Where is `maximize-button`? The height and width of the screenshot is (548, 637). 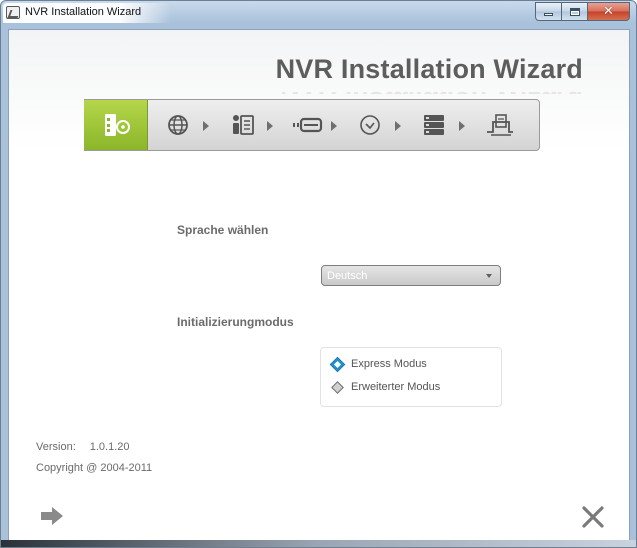
maximize-button is located at coordinates (574, 11).